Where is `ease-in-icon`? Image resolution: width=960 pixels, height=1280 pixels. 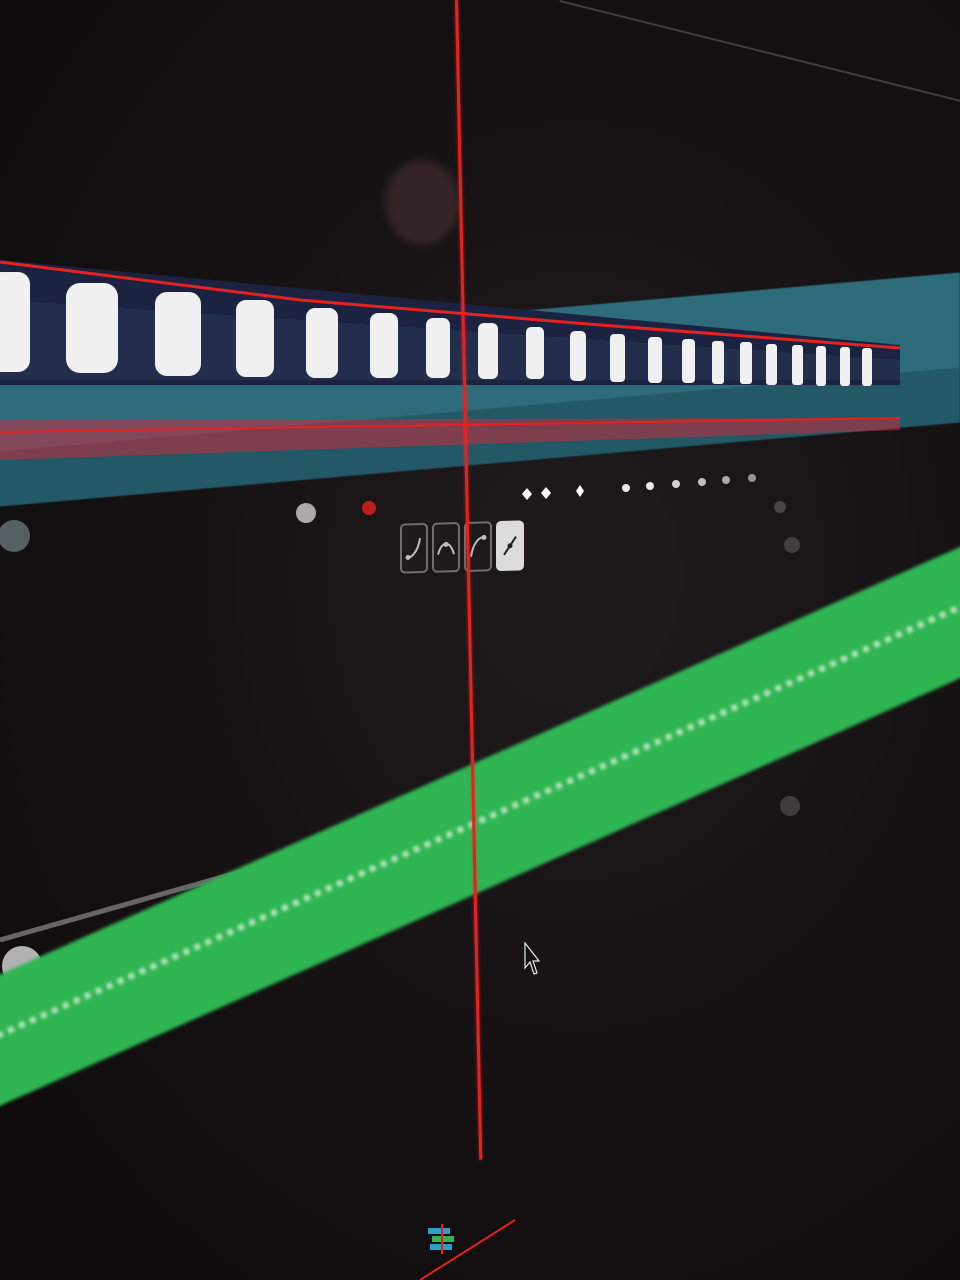
ease-in-icon is located at coordinates (413, 548).